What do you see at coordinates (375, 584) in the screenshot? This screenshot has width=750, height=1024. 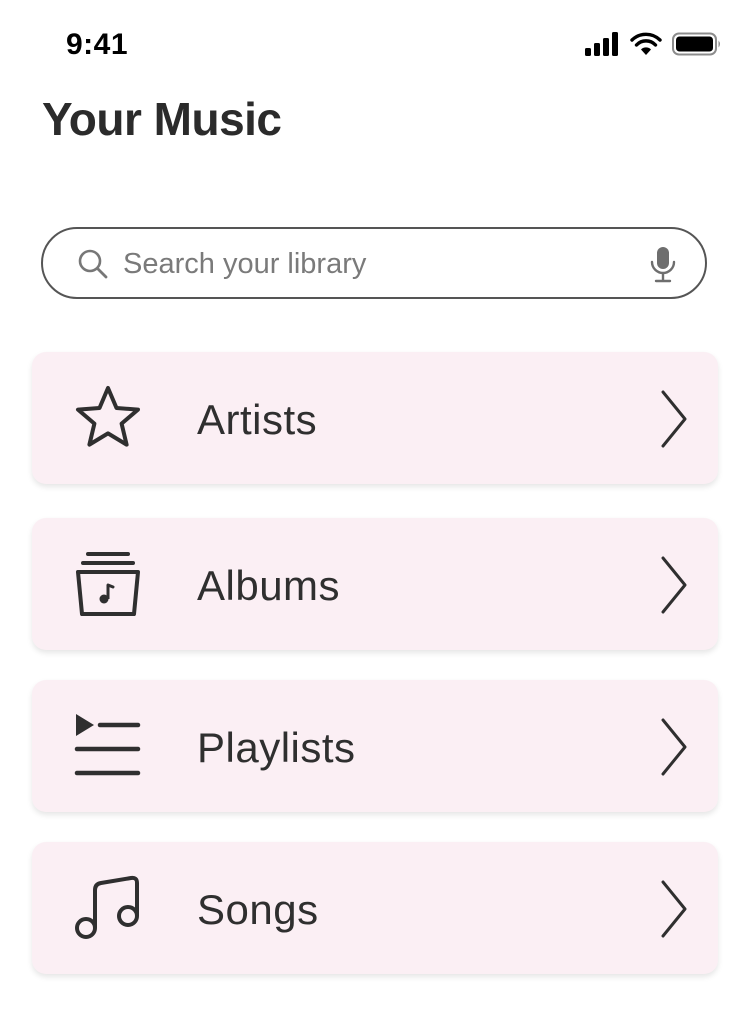 I see `library-item-albums: Albums` at bounding box center [375, 584].